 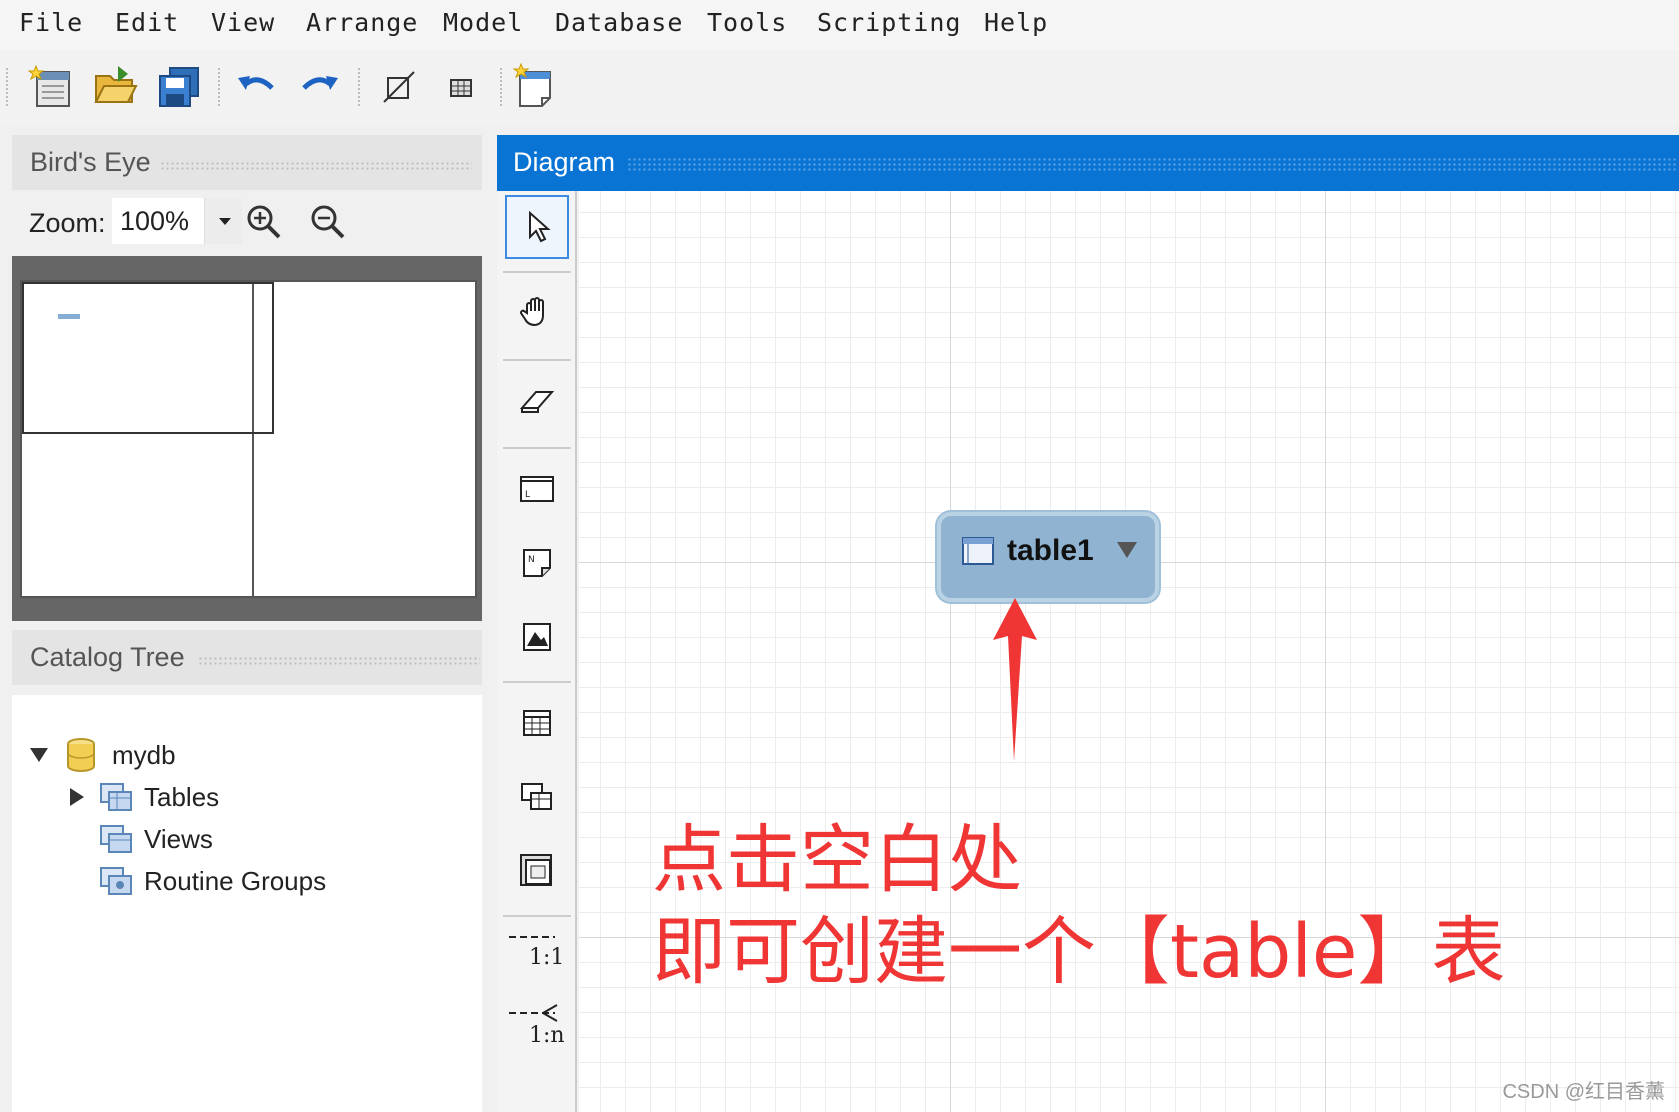 What do you see at coordinates (533, 1013) in the screenshot?
I see `crows-foot-icon` at bounding box center [533, 1013].